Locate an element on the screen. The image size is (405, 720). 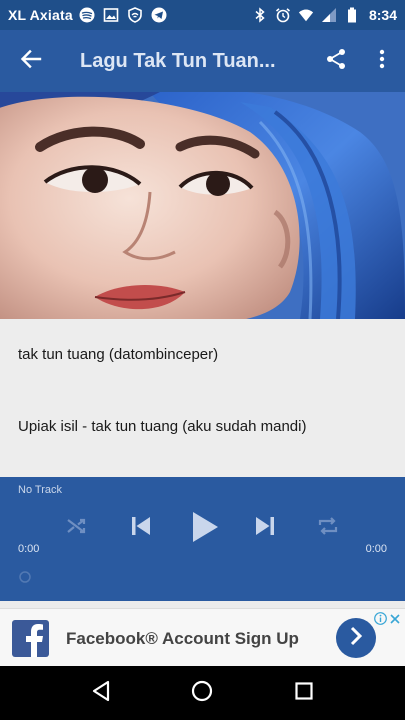
back-button is located at coordinates (31, 61).